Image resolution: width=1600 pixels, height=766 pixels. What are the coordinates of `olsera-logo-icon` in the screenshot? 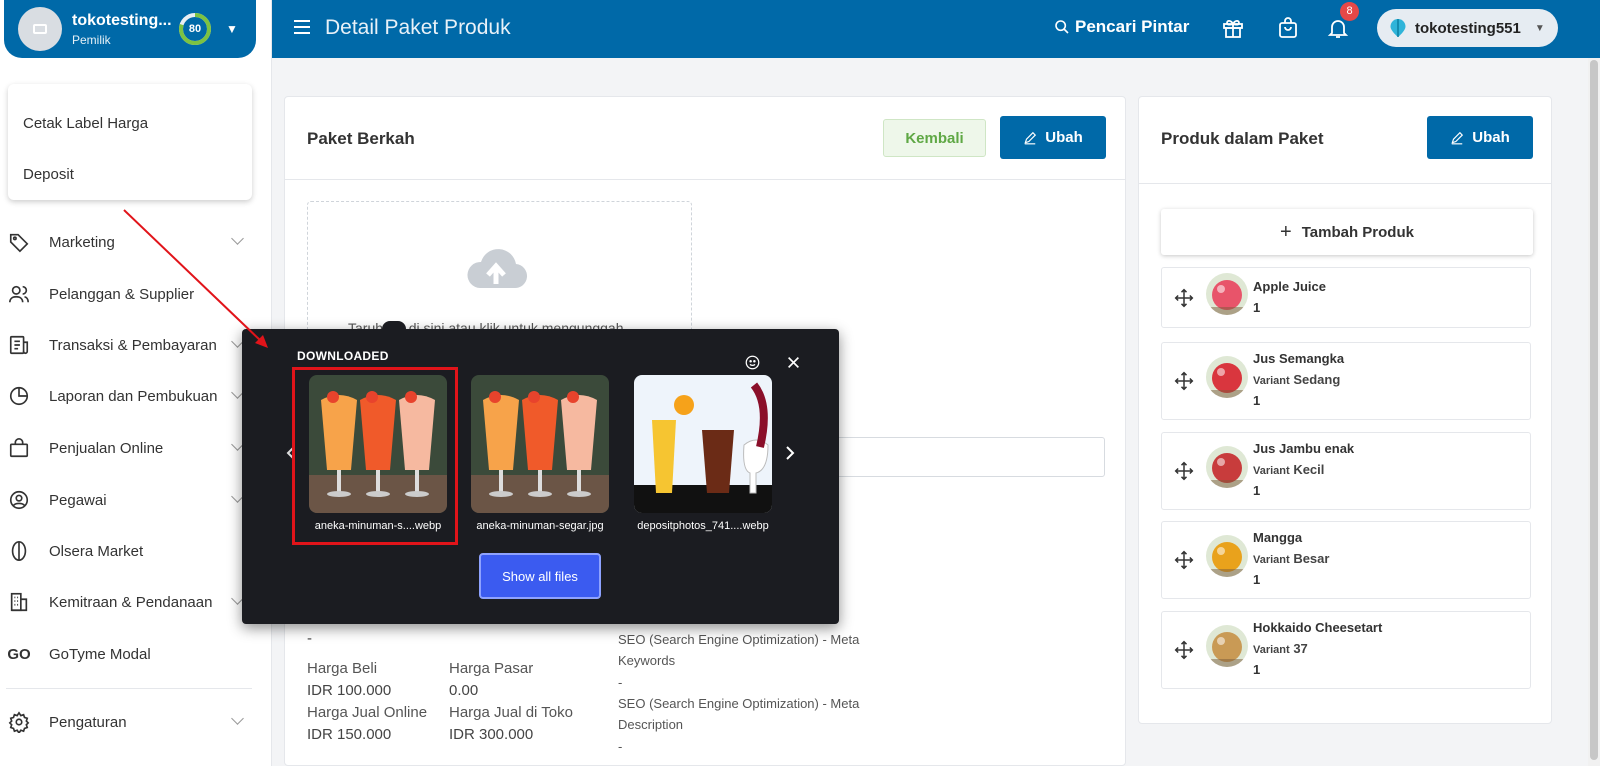 It's located at (1398, 28).